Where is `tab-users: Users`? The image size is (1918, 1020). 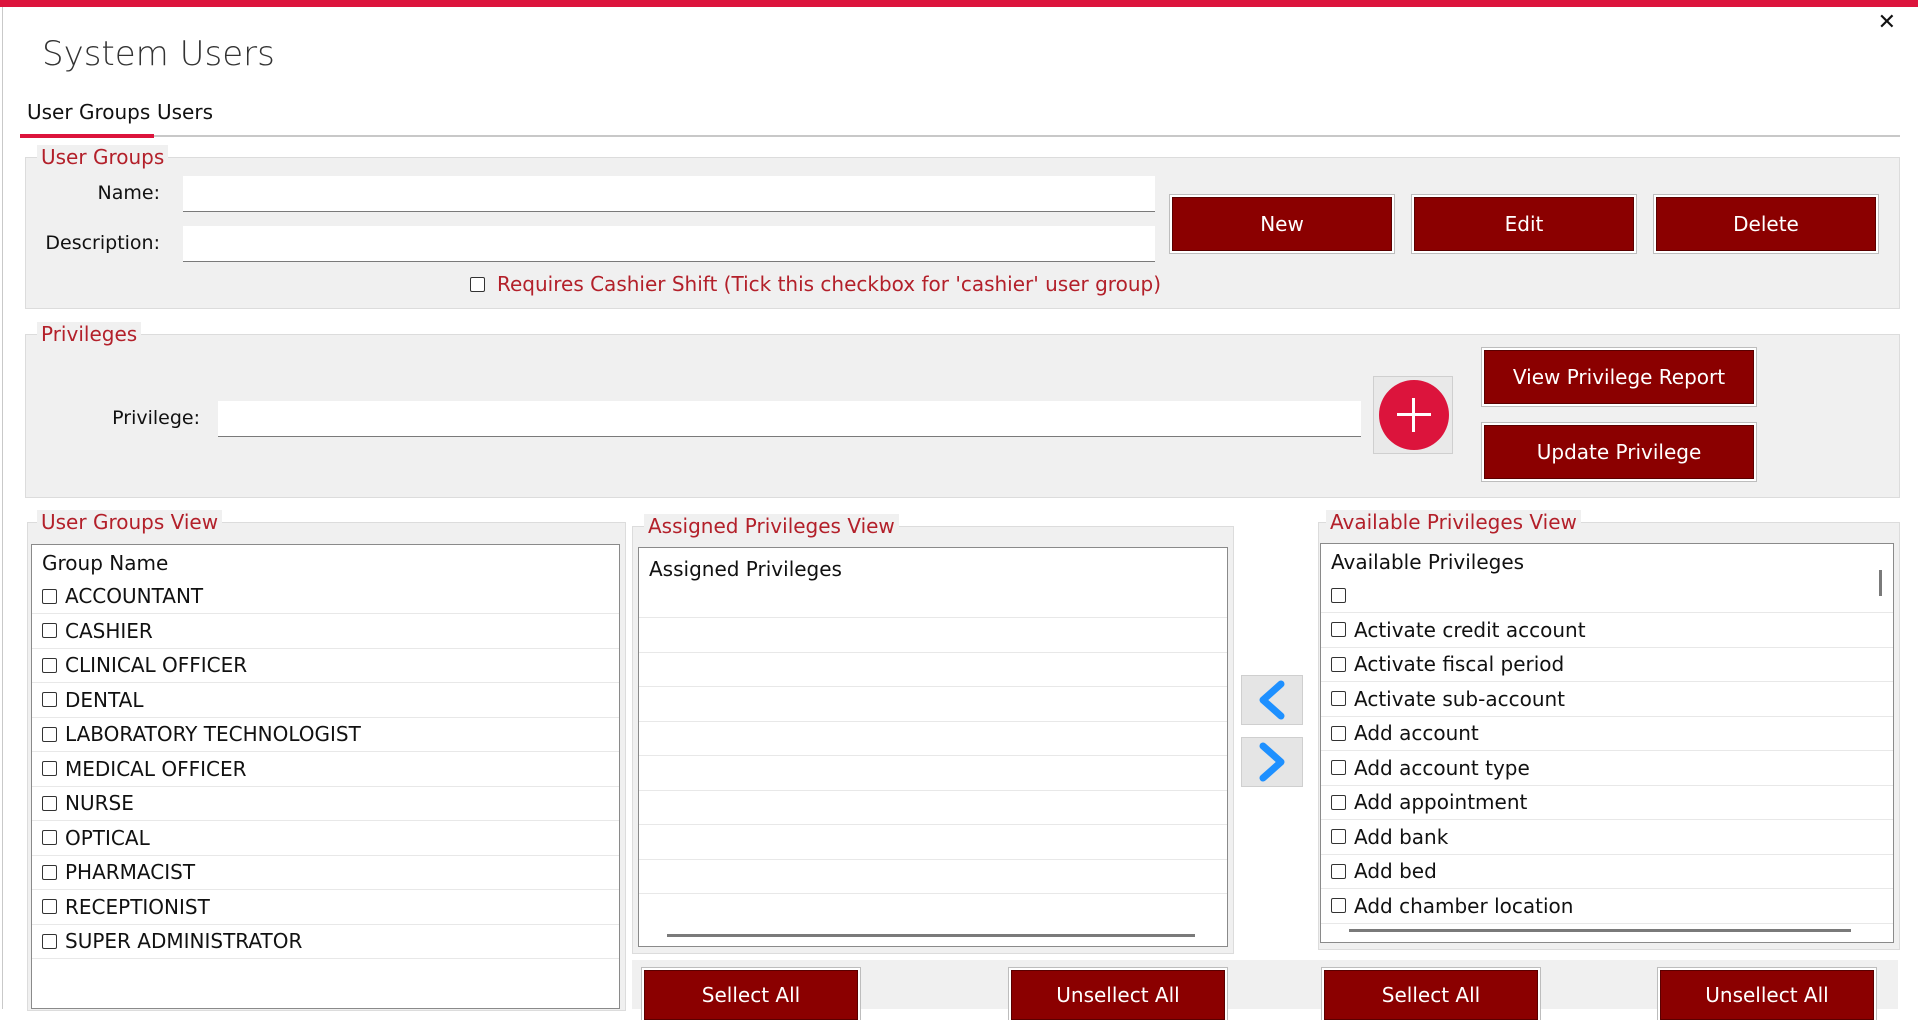 tab-users: Users is located at coordinates (185, 112).